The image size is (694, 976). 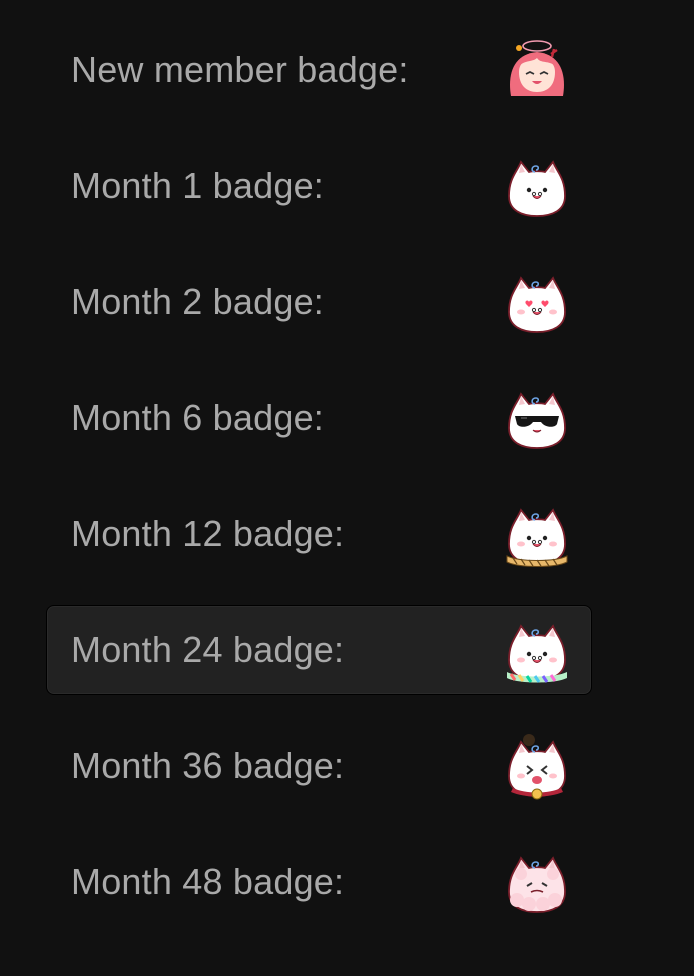 What do you see at coordinates (208, 533) in the screenshot?
I see `badge-label: Month 12 badge:` at bounding box center [208, 533].